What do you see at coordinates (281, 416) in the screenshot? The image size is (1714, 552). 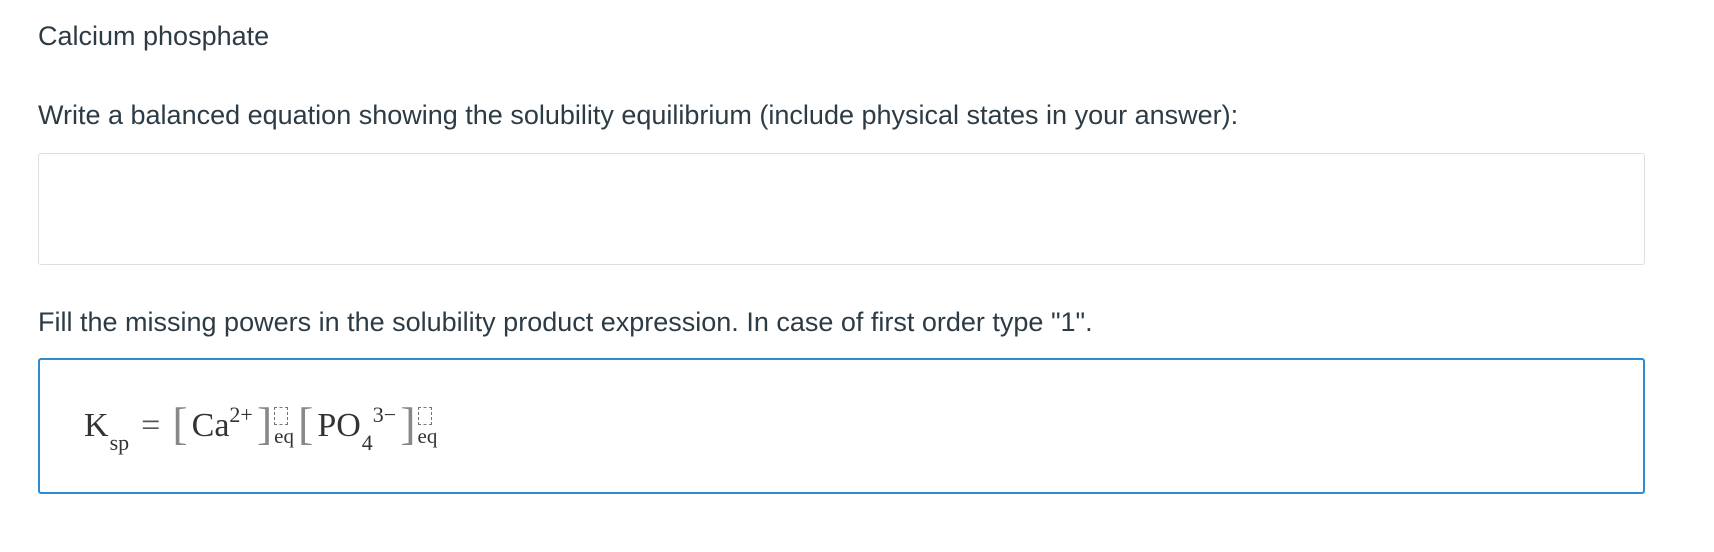 I see `calcium-power-input` at bounding box center [281, 416].